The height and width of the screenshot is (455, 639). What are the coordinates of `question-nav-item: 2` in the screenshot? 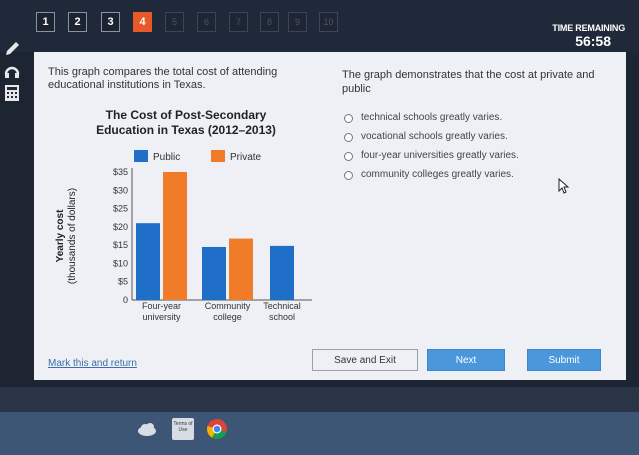 It's located at (77, 22).